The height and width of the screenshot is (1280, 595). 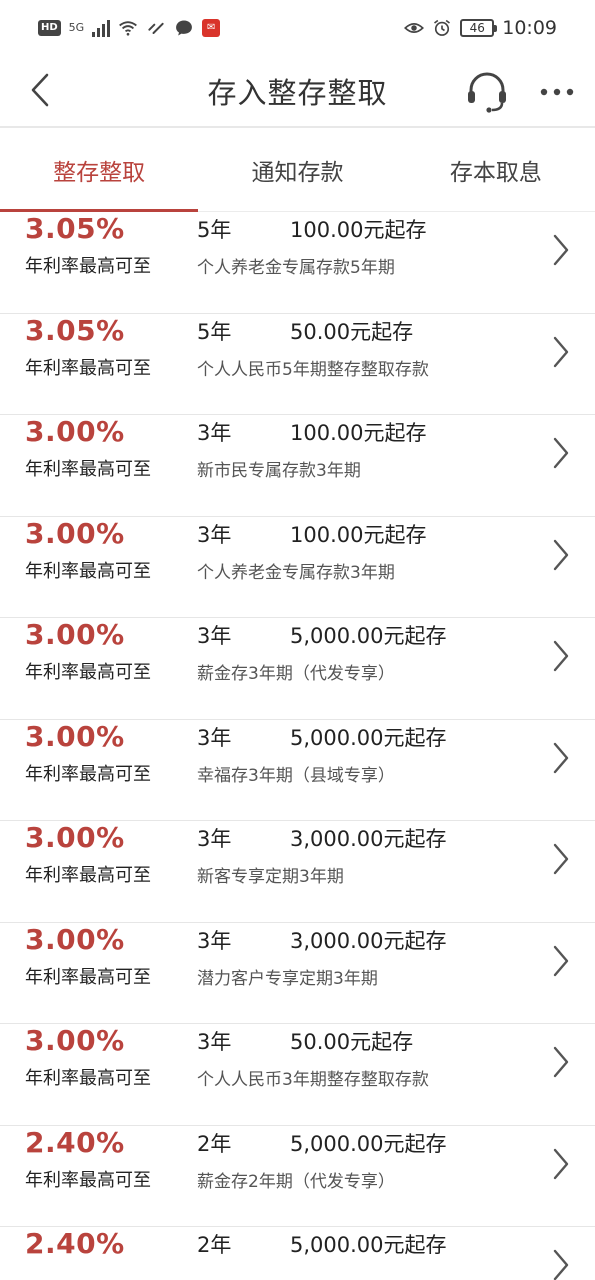 I want to click on app-notification-icon: ✉, so click(x=211, y=28).